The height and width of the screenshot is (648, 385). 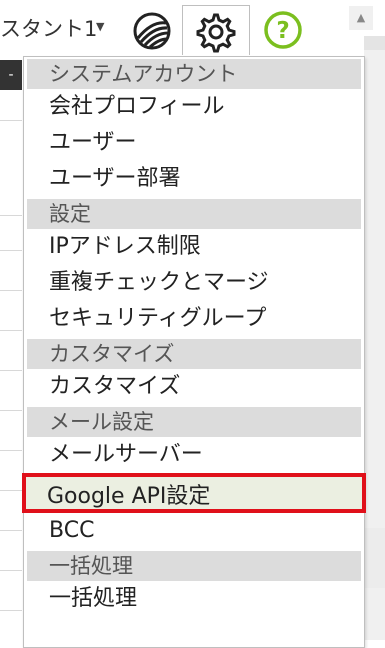 I want to click on menu-item-security-groups: セキュリティグループ, so click(x=194, y=319).